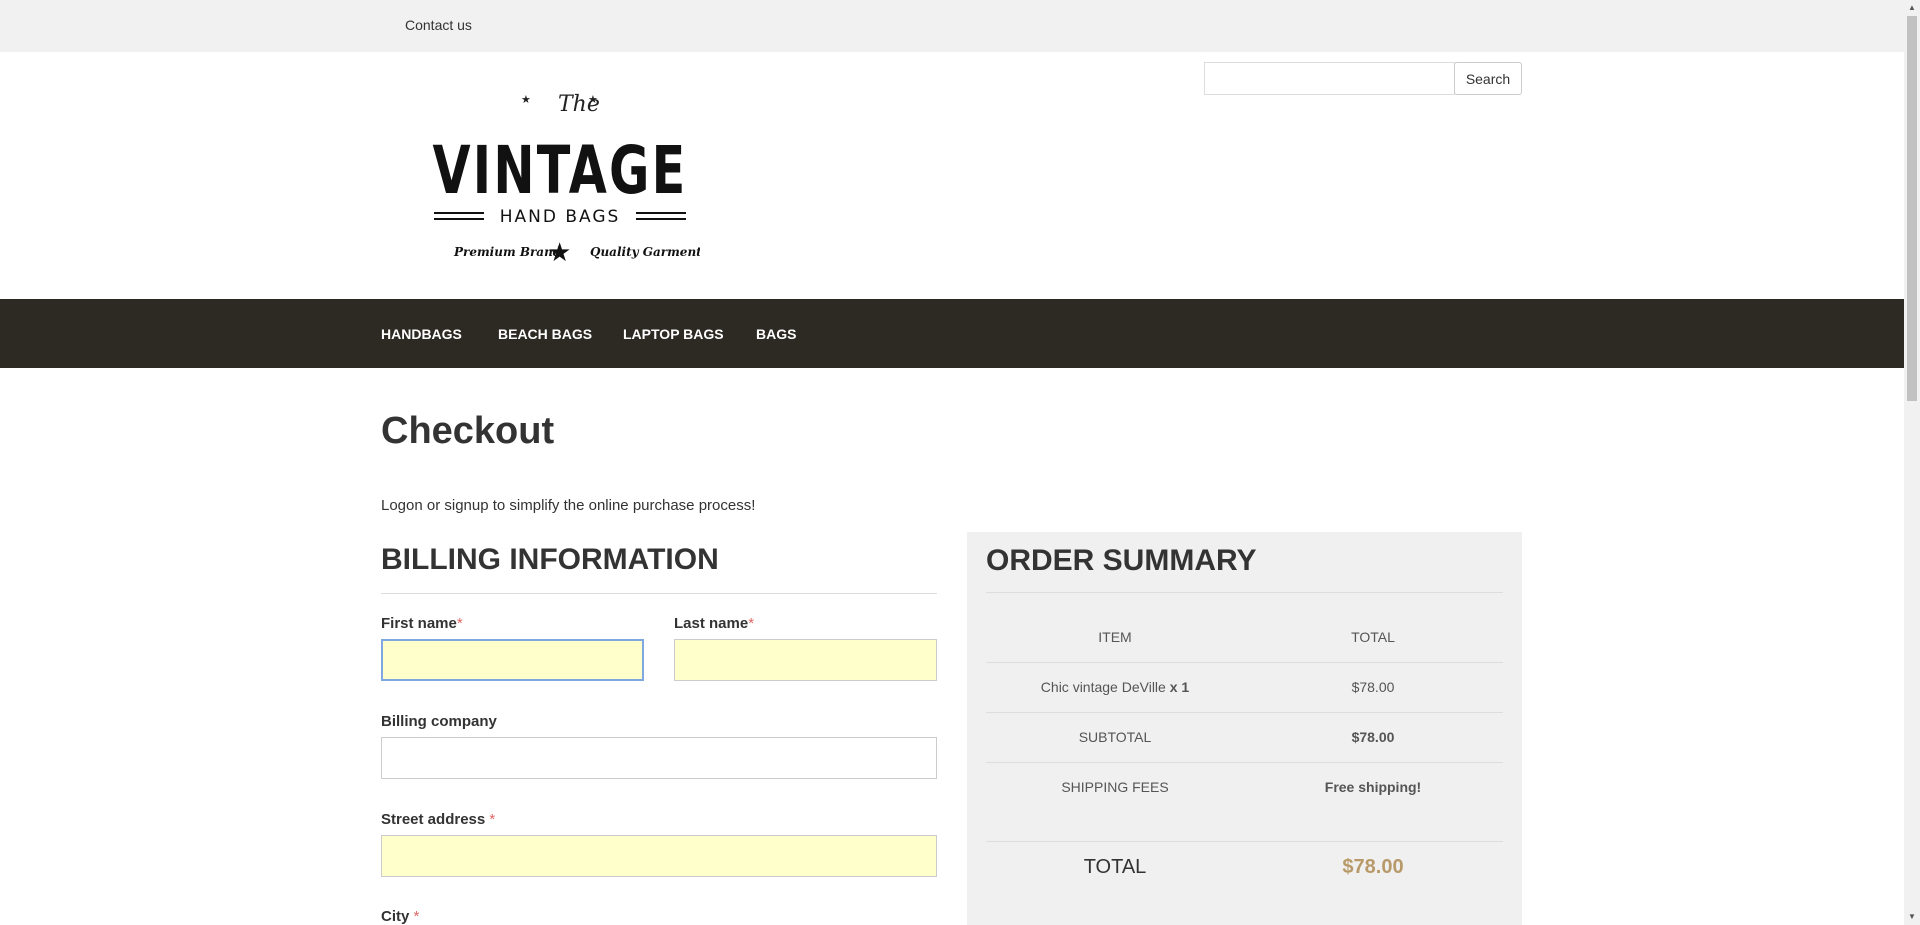 The image size is (1920, 925). Describe the element at coordinates (560, 170) in the screenshot. I see `logo-vintage: VINTAGE` at that location.